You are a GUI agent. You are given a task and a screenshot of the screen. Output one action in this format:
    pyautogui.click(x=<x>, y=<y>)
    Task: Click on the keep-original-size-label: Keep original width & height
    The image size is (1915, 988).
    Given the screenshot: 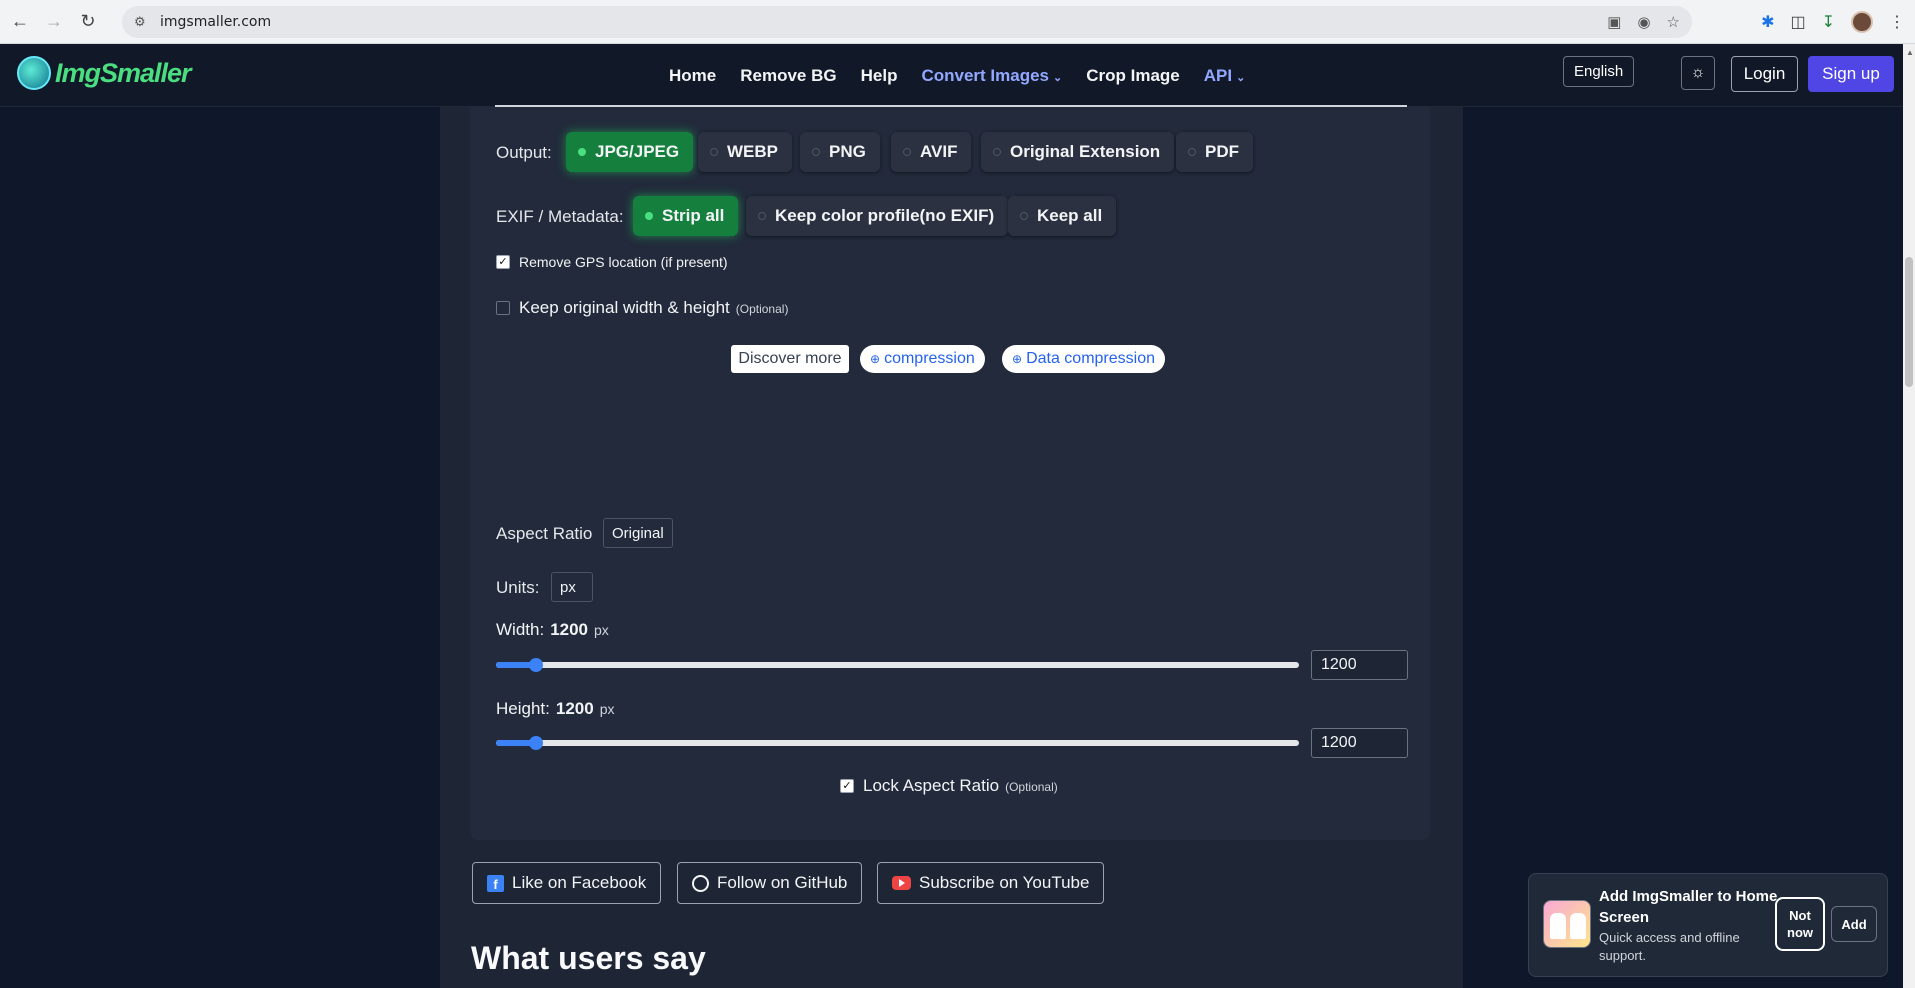 What is the action you would take?
    pyautogui.click(x=624, y=307)
    